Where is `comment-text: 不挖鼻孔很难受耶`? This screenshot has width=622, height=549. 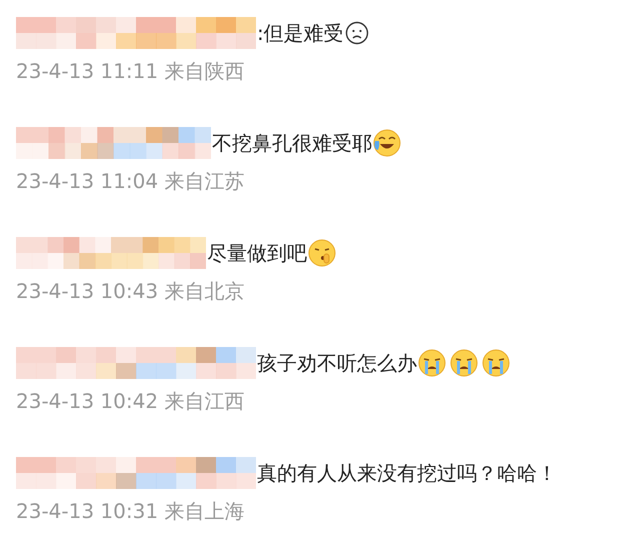 comment-text: 不挖鼻孔很难受耶 is located at coordinates (292, 143).